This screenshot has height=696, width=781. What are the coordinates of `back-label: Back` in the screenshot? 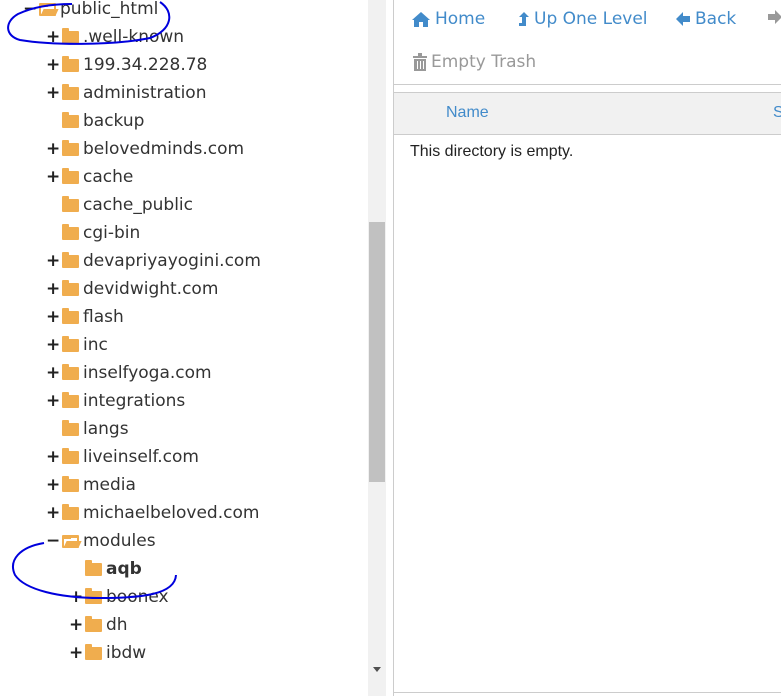 It's located at (716, 19).